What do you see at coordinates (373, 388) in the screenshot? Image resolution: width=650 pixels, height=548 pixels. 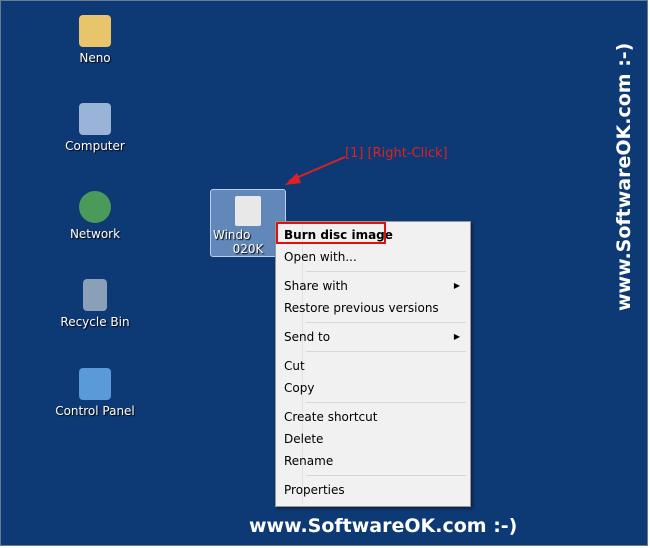 I see `menu-item-copy: Copy` at bounding box center [373, 388].